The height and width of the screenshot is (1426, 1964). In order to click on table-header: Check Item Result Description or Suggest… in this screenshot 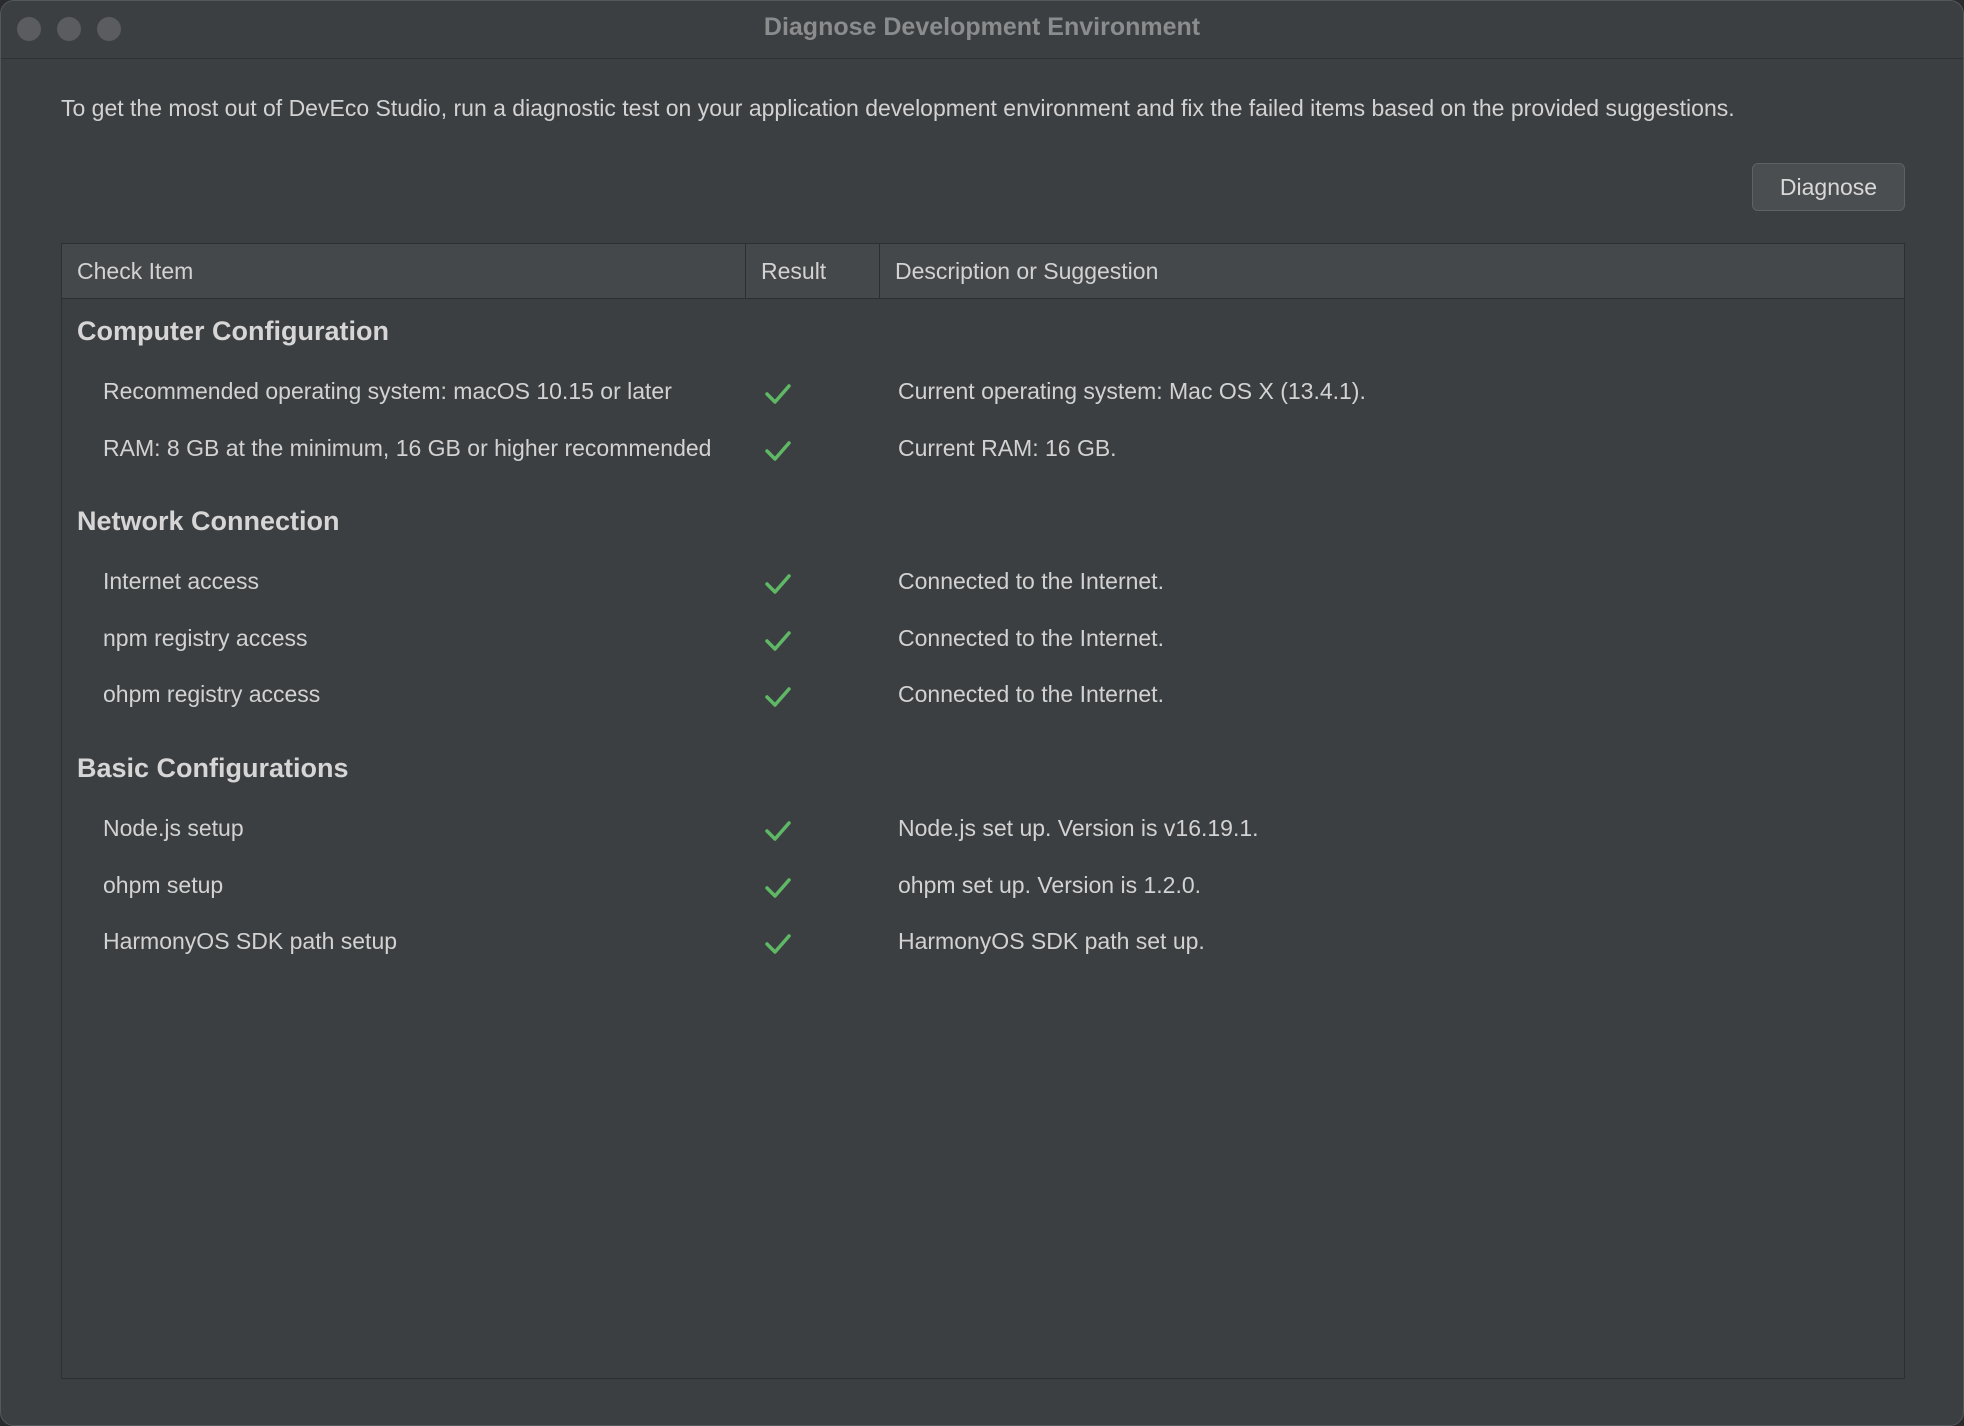, I will do `click(983, 271)`.